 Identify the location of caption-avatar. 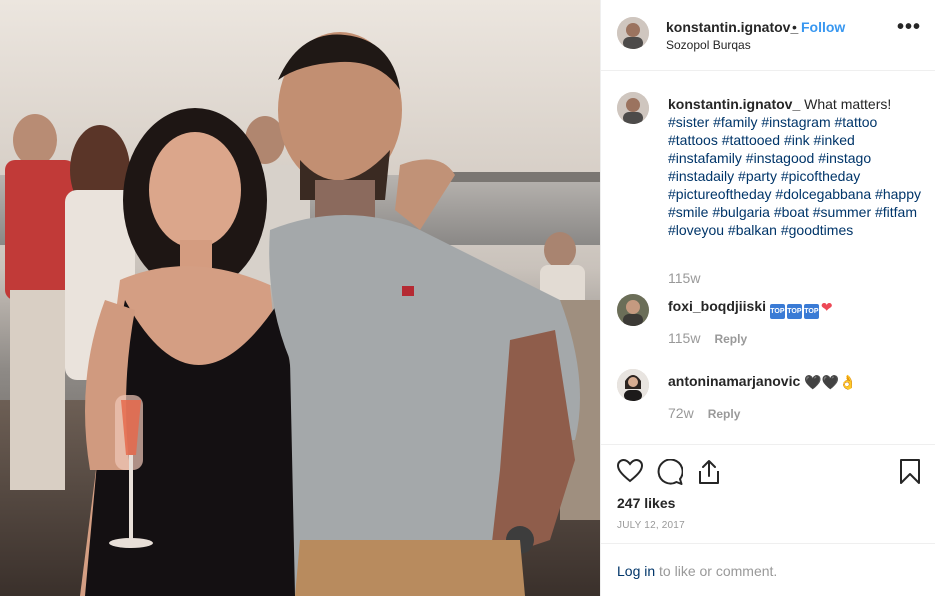
(633, 108).